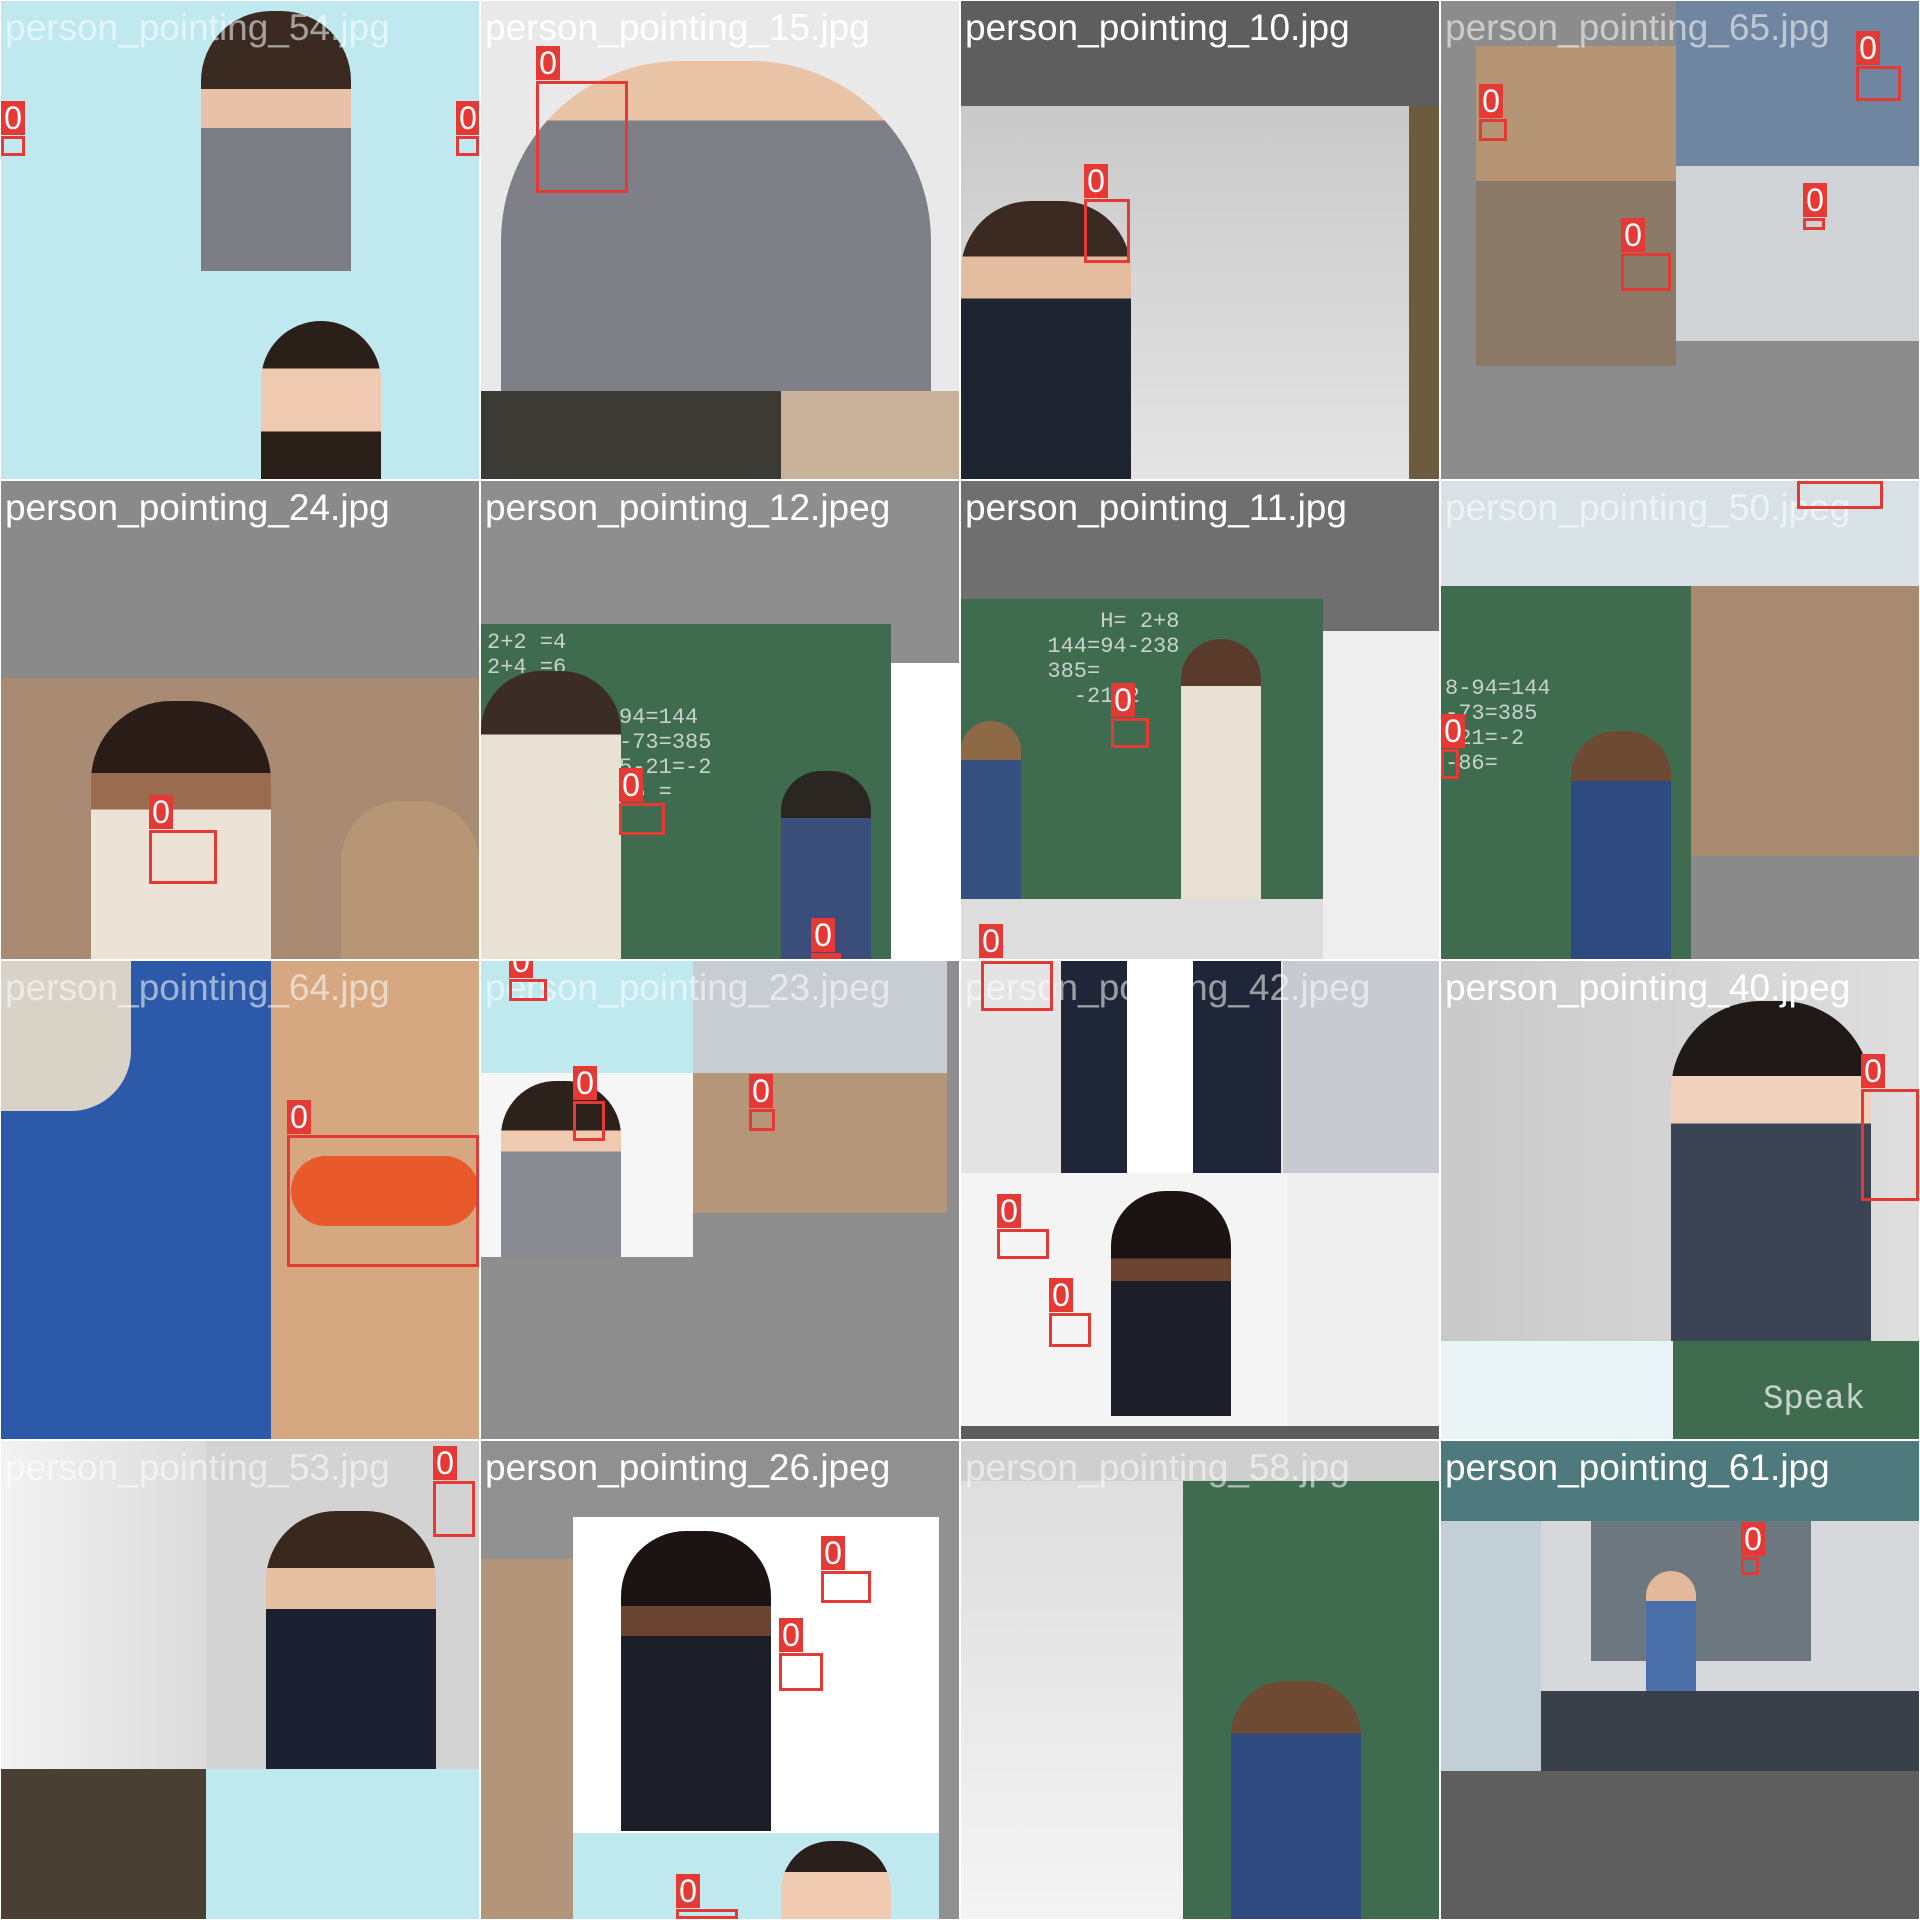  Describe the element at coordinates (527, 1739) in the screenshot. I see `street-photo` at that location.